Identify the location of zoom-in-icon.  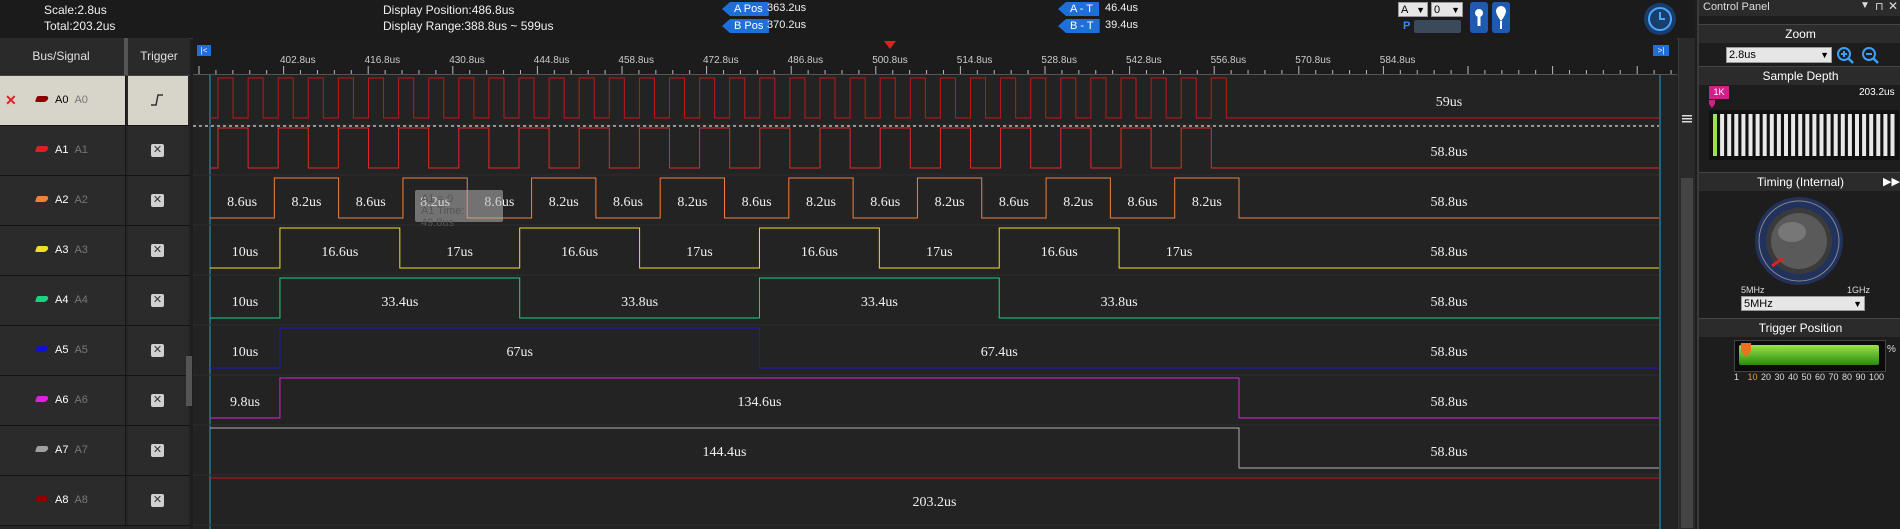
(1846, 55).